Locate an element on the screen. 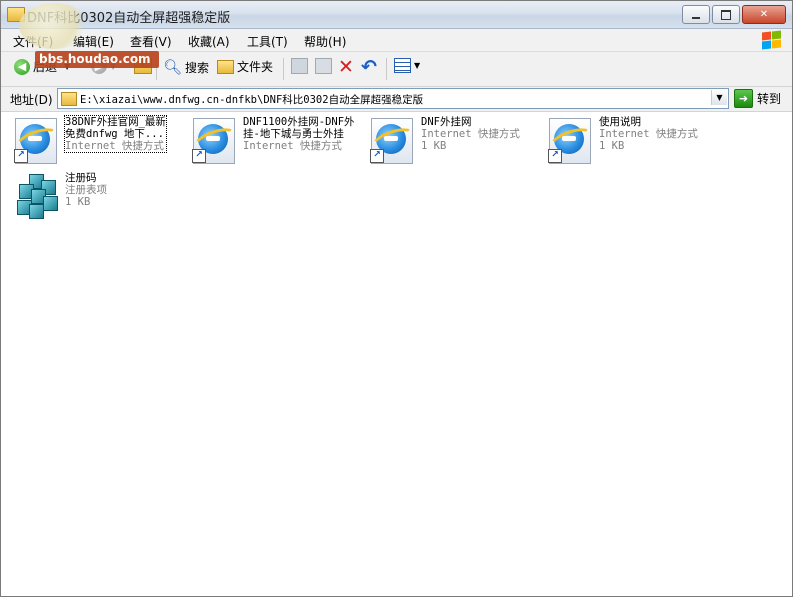  menu-help: 帮助(H) is located at coordinates (325, 41).